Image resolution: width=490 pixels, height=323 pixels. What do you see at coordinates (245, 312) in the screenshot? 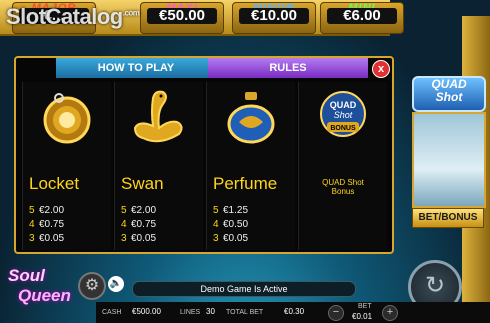
I see `total-bet-label: TOTAL BET` at bounding box center [245, 312].